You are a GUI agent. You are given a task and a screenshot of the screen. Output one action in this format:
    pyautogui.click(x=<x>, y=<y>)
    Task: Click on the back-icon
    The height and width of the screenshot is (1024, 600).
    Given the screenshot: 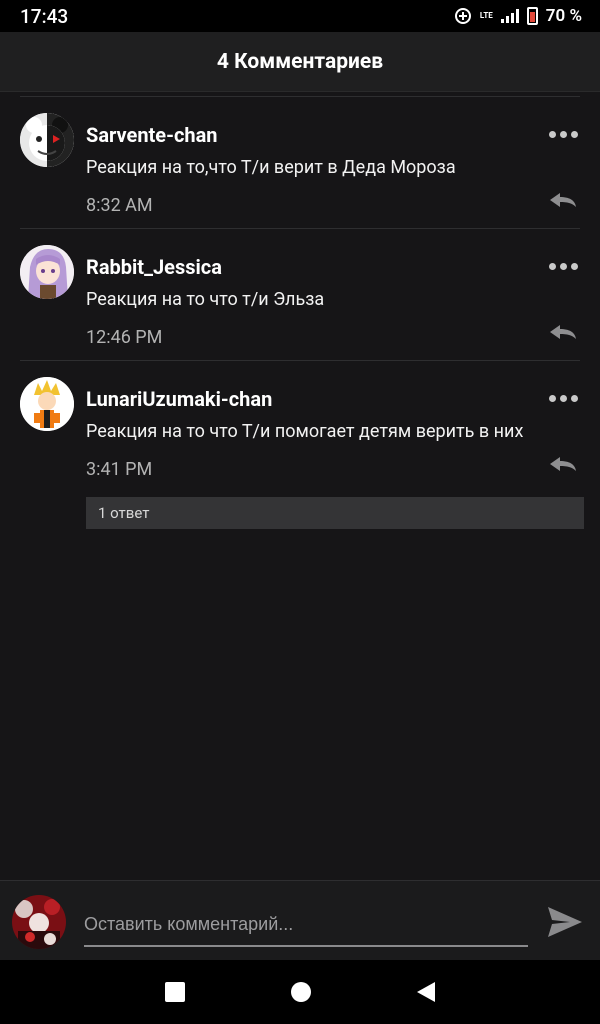 What is the action you would take?
    pyautogui.click(x=426, y=992)
    